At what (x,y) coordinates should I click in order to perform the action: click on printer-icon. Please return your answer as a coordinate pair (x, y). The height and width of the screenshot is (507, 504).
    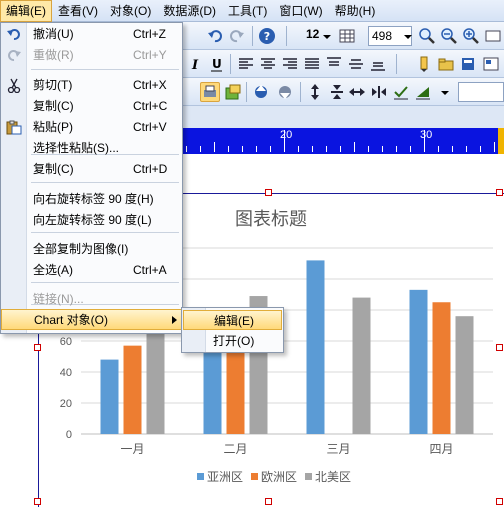
    Looking at the image, I should click on (210, 92).